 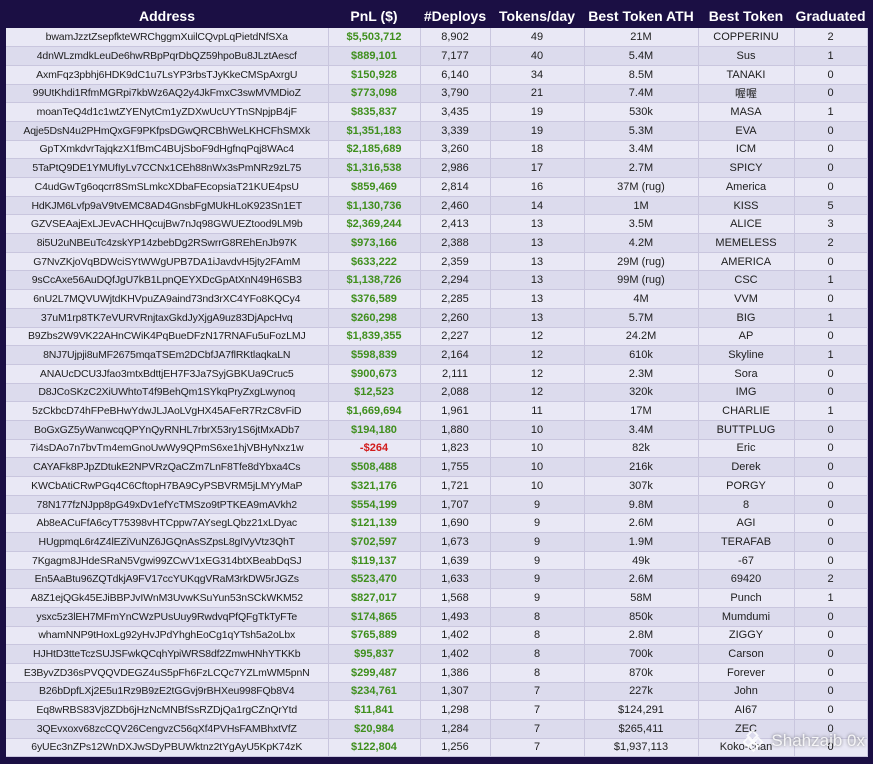 What do you see at coordinates (374, 430) in the screenshot?
I see `cell-pnl: $194,180` at bounding box center [374, 430].